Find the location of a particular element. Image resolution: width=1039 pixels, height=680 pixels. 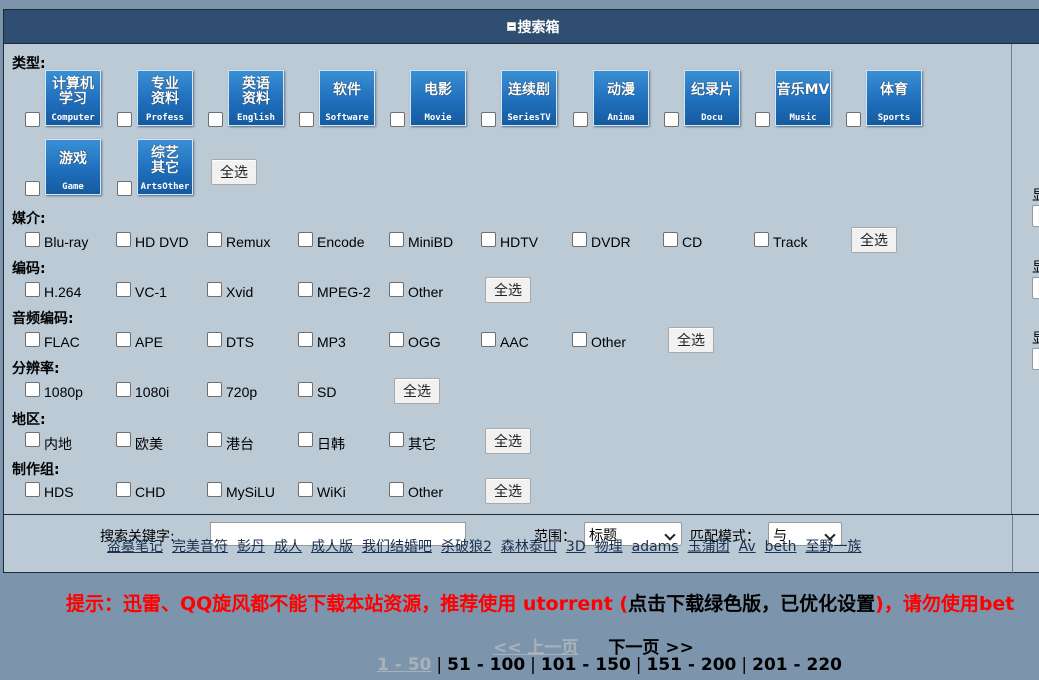

region-option-label: 日韩 is located at coordinates (331, 444).